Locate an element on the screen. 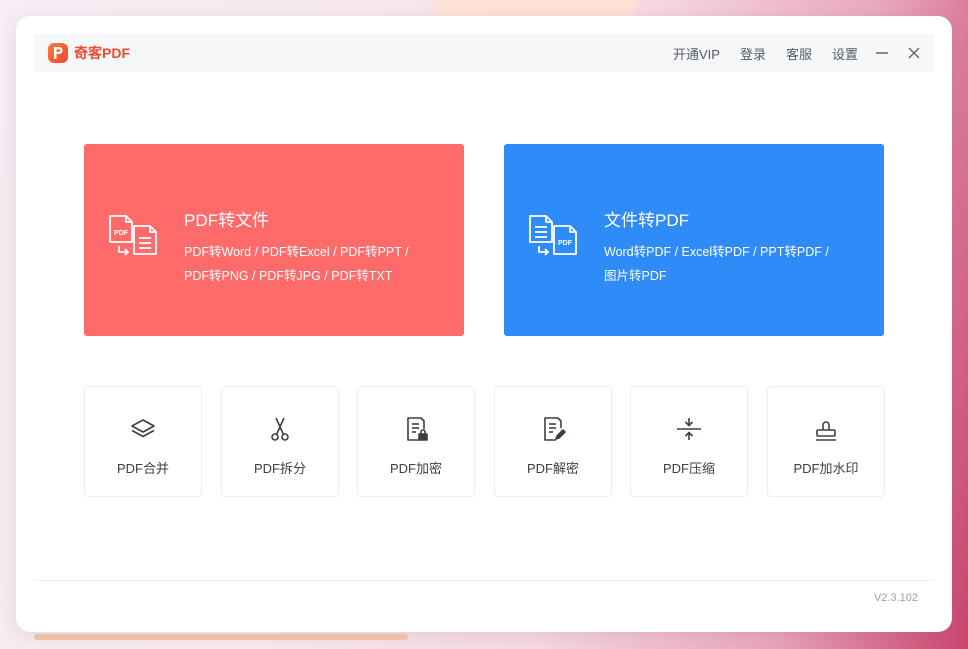 The height and width of the screenshot is (649, 968). card-title: 文件转PDF is located at coordinates (646, 220).